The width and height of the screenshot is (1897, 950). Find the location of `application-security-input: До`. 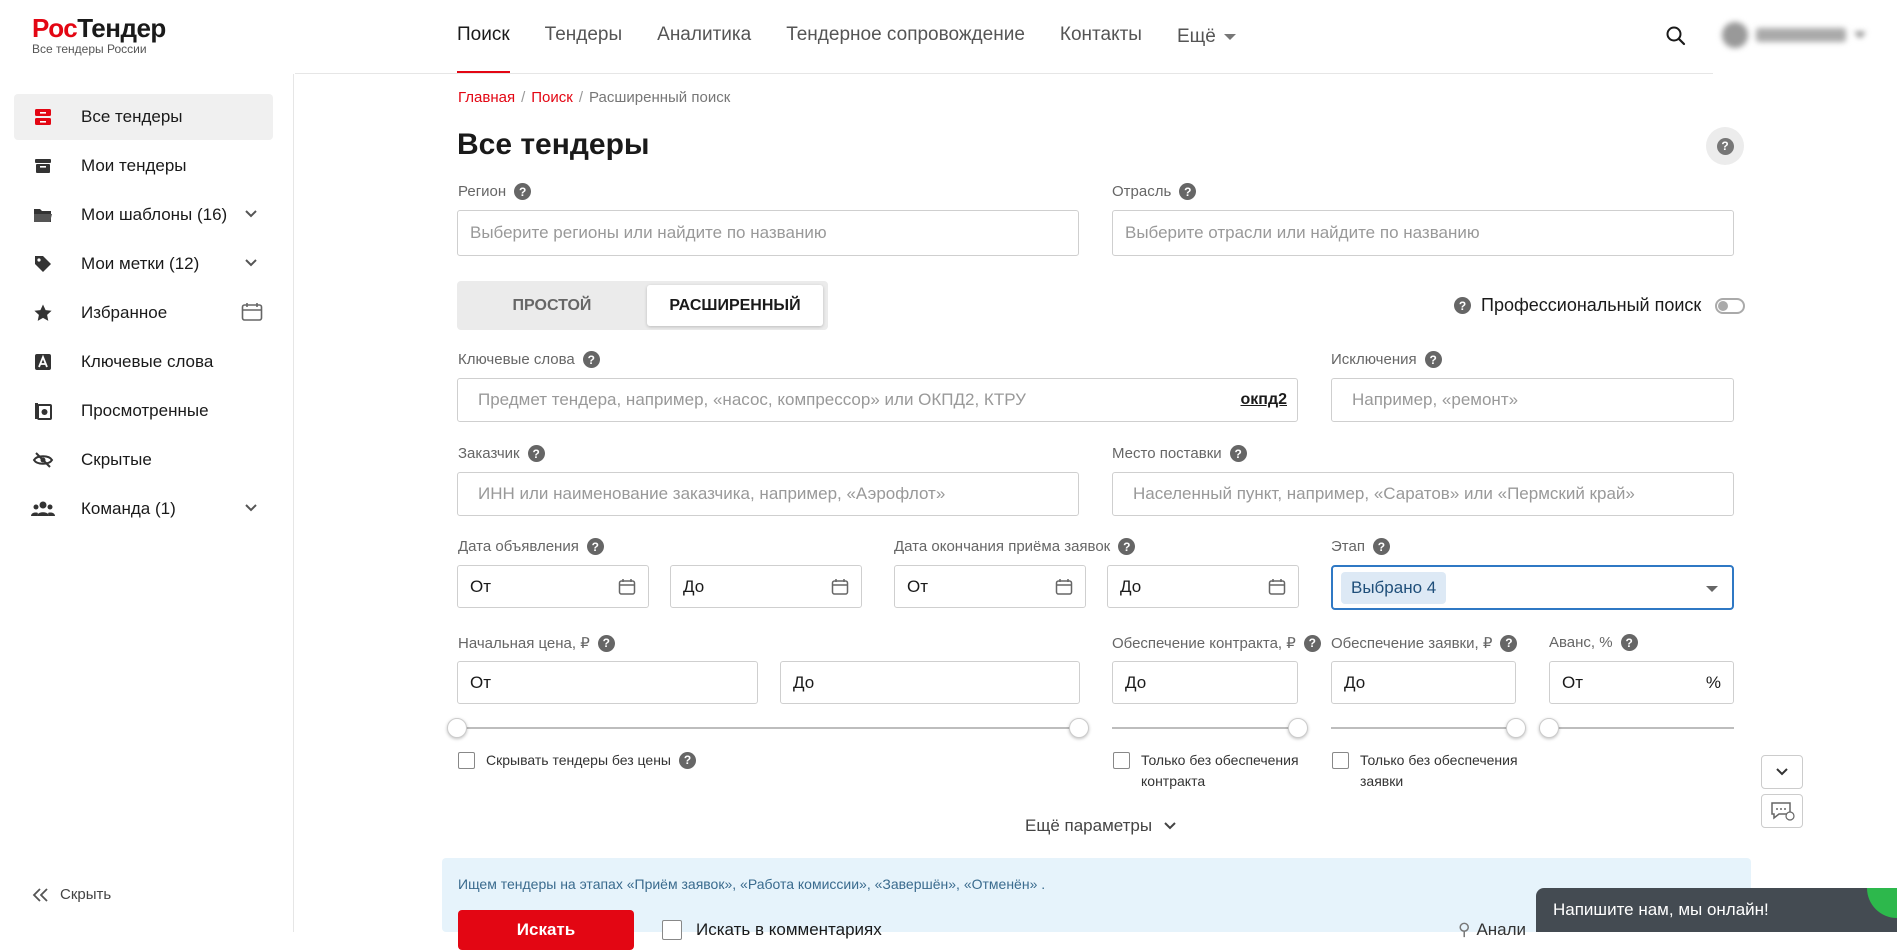

application-security-input: До is located at coordinates (1423, 682).